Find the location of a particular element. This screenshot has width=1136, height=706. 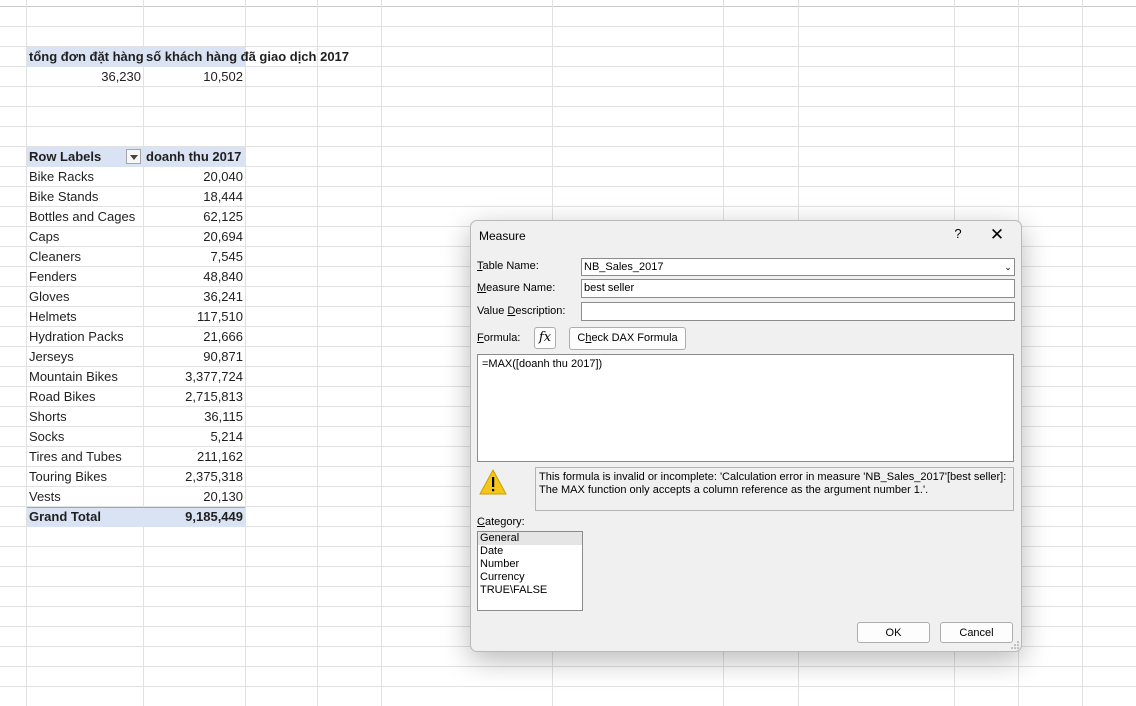

pivot-row-label: Fenders is located at coordinates (53, 276).